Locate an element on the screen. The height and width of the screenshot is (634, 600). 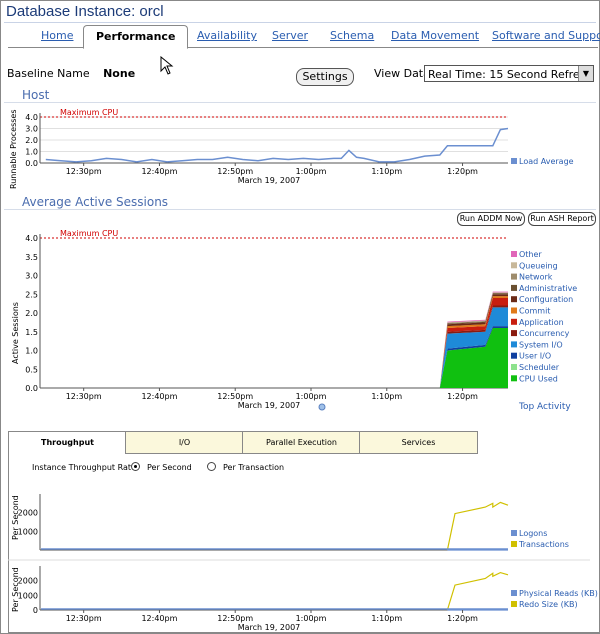
legend-swatch-commit is located at coordinates (514, 310).